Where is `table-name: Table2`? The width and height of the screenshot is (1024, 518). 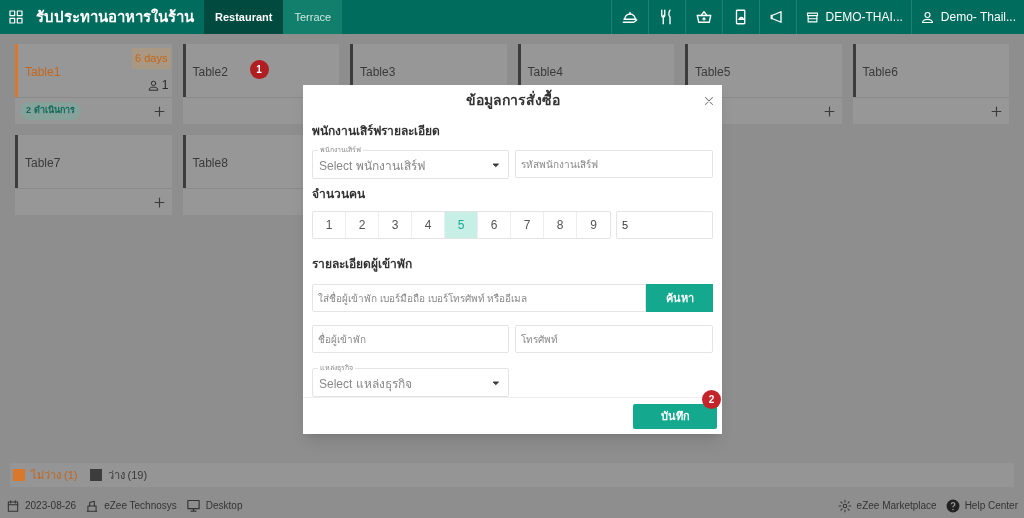
table-name: Table2 is located at coordinates (210, 72).